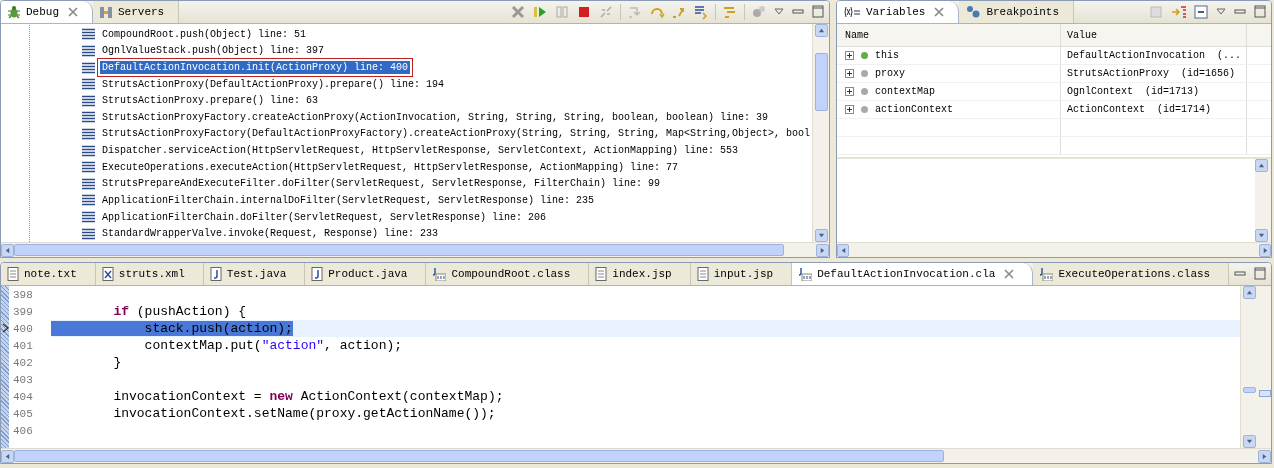 This screenshot has height=468, width=1274. I want to click on step-filter-icon, so click(730, 12).